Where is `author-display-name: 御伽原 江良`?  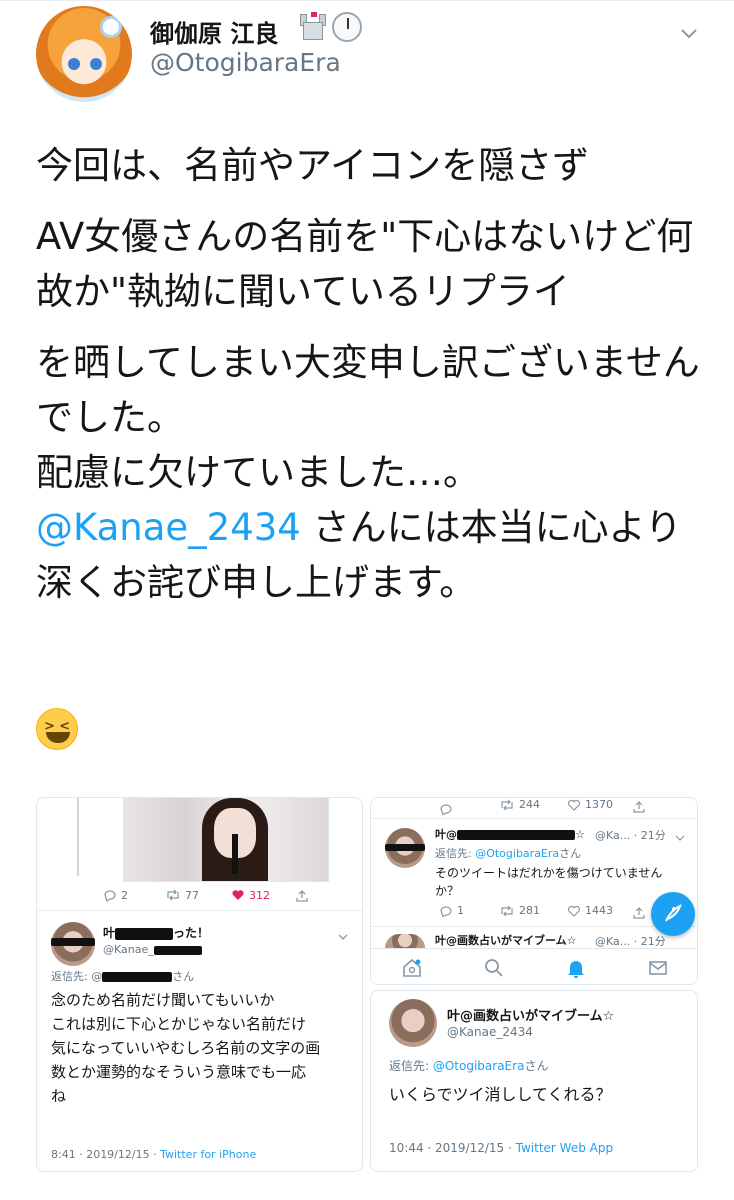 author-display-name: 御伽原 江良 is located at coordinates (214, 31).